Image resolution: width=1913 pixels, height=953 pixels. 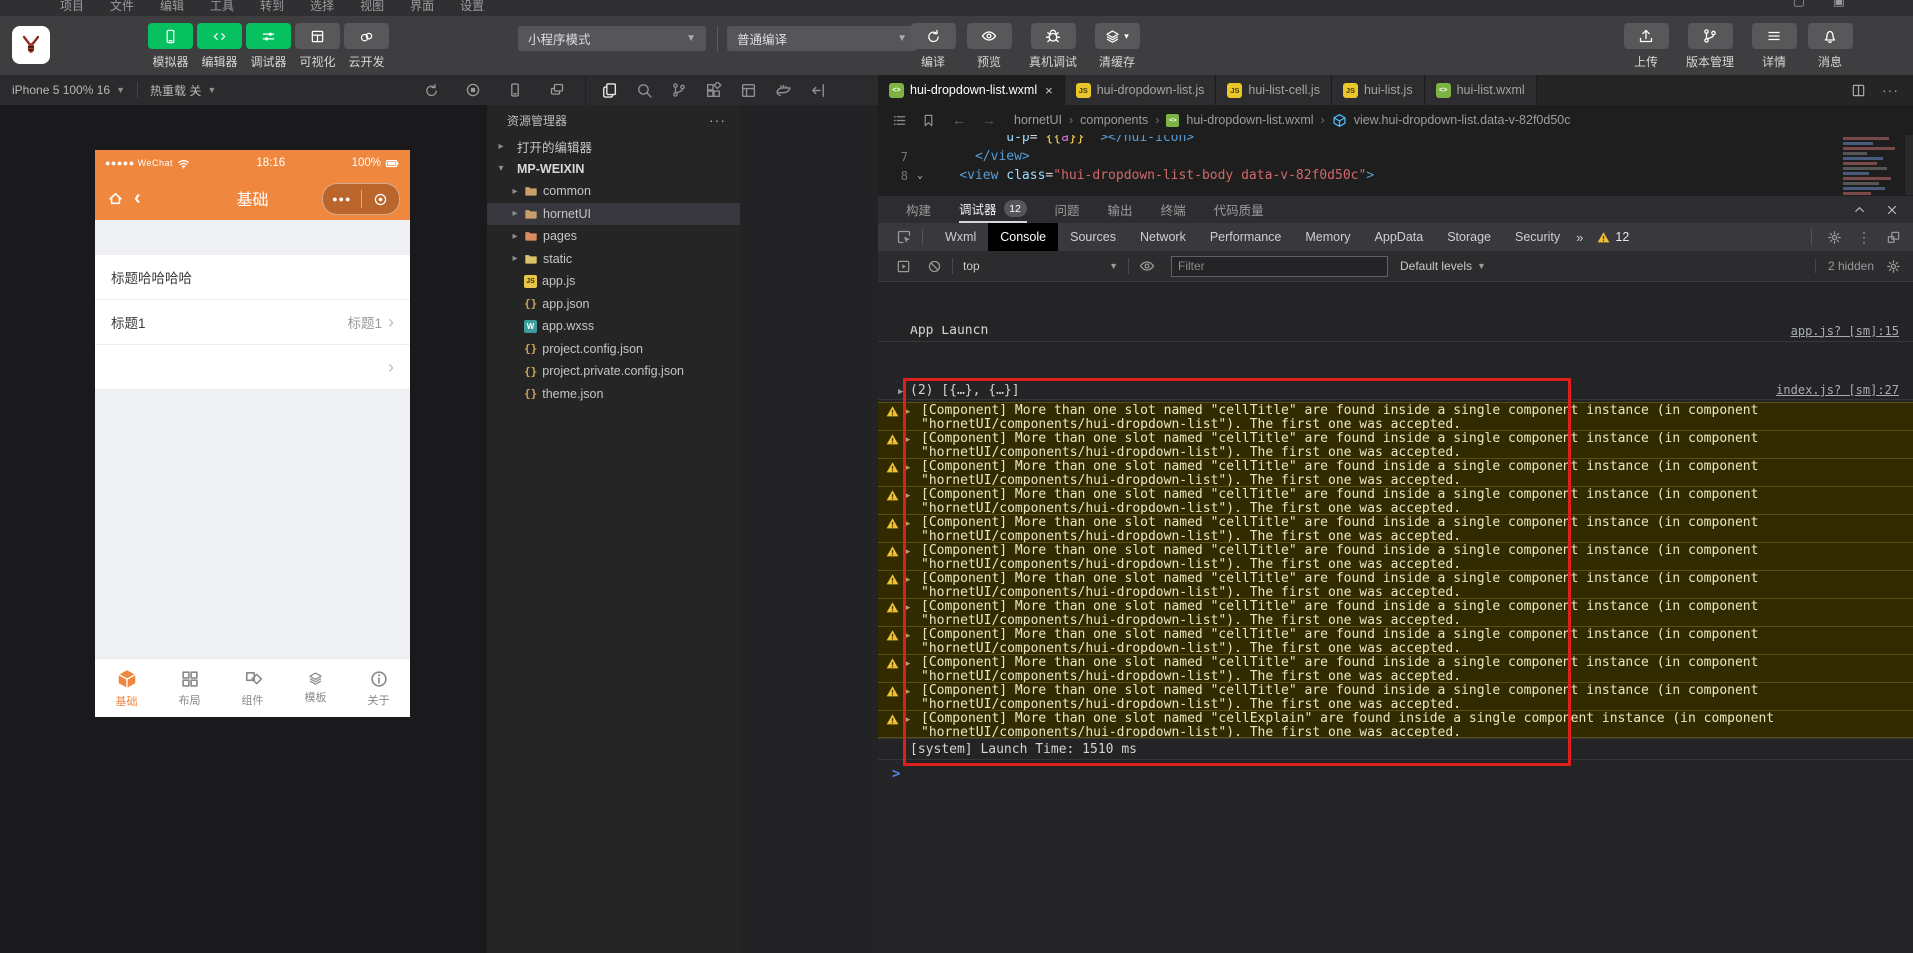 I want to click on tree-item-MP-WEIXIN: ▾ MP-WEIXIN, so click(x=613, y=169).